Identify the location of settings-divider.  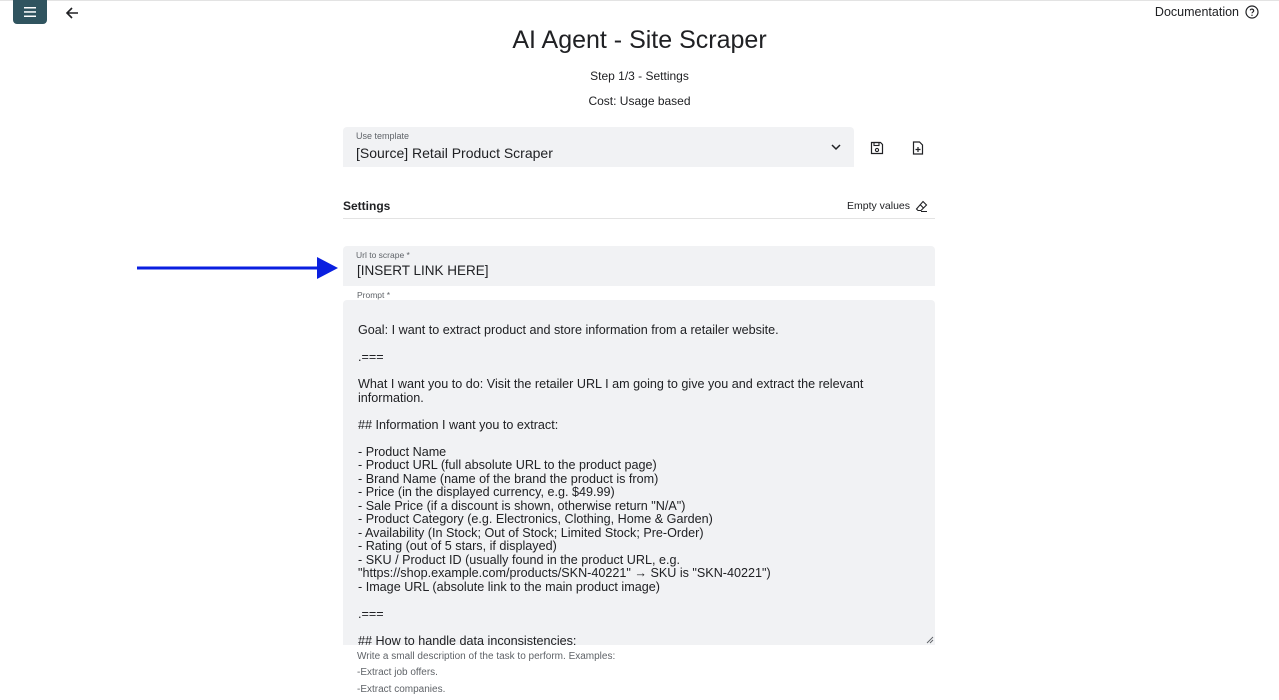
(639, 218).